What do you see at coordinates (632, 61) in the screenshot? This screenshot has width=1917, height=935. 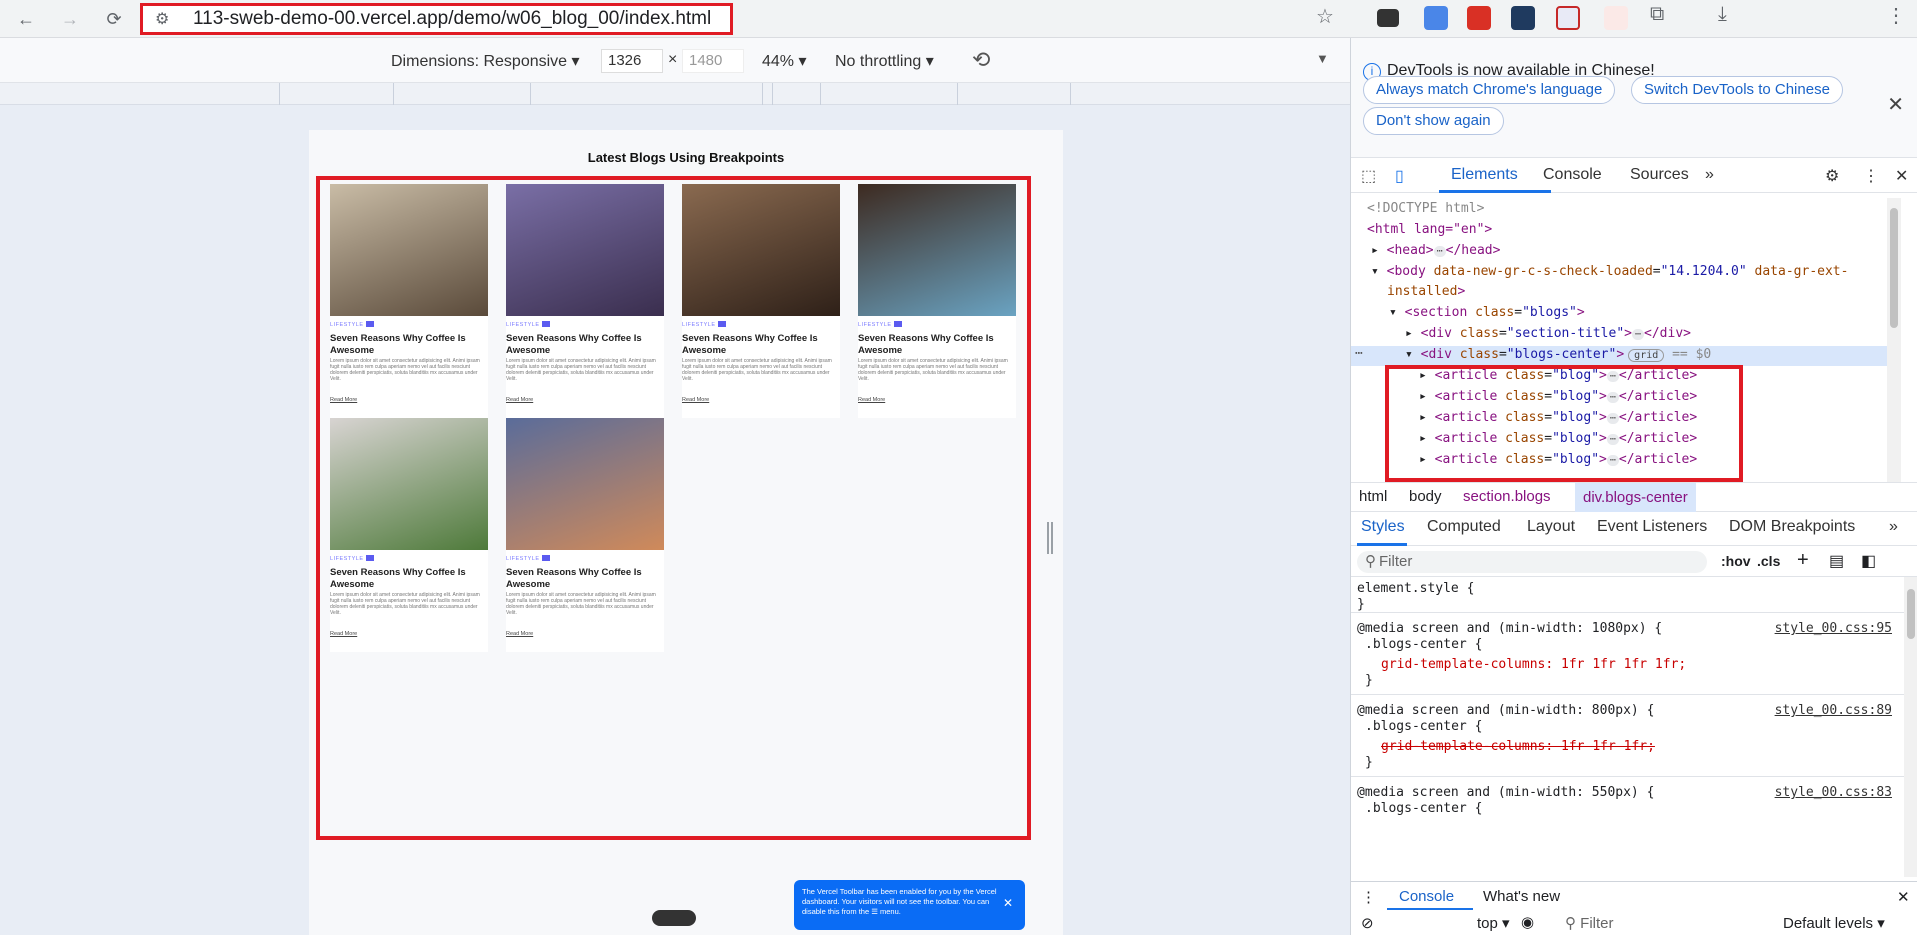 I see `width-input: 1326` at bounding box center [632, 61].